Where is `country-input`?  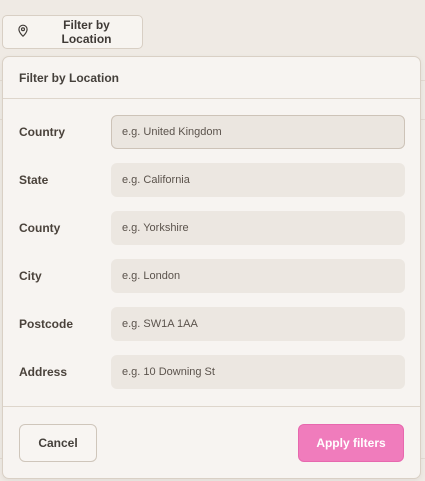
country-input is located at coordinates (258, 132).